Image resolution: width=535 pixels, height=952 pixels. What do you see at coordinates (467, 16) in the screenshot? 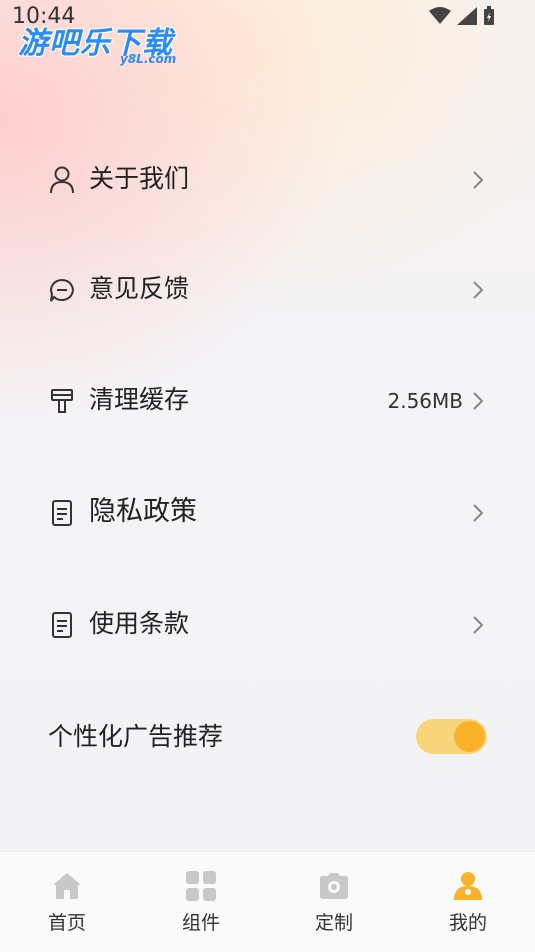
I see `signal-icon` at bounding box center [467, 16].